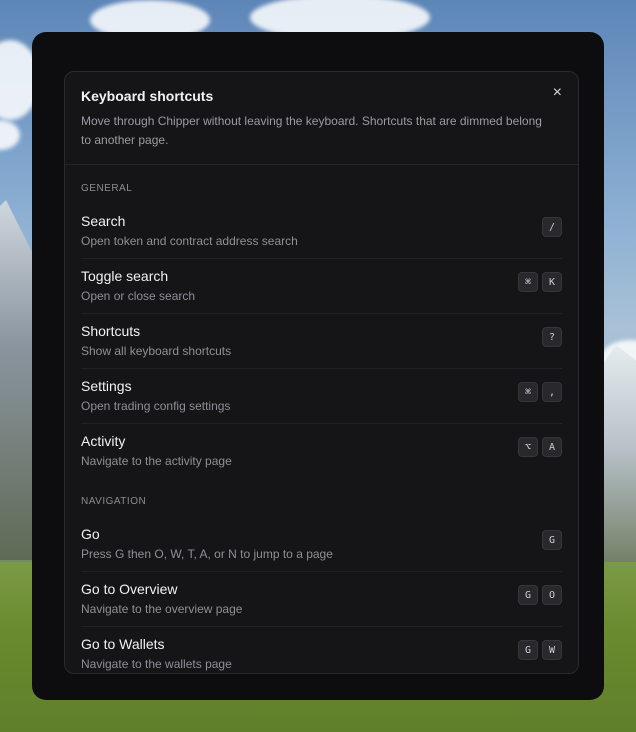  I want to click on shortcut-title: Search, so click(103, 221).